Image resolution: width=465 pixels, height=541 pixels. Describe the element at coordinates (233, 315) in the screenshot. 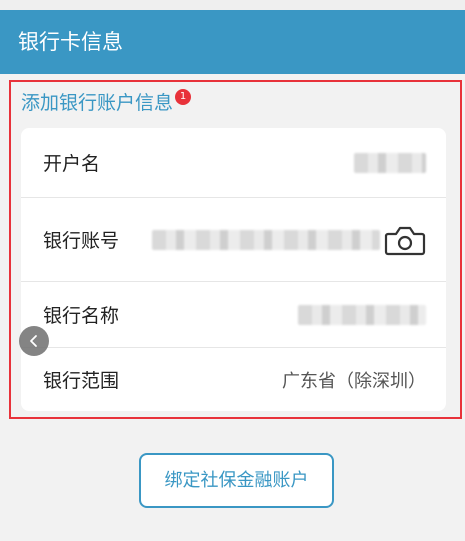

I see `bank-name-row: 银行名称` at that location.